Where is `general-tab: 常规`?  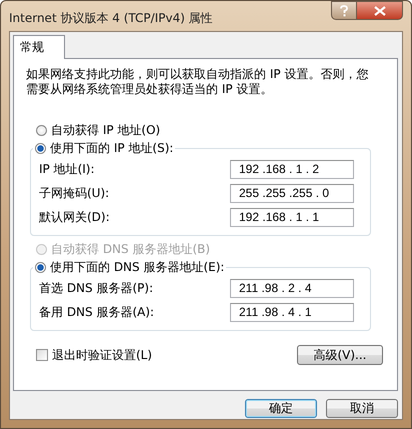
general-tab: 常规 is located at coordinates (39, 47).